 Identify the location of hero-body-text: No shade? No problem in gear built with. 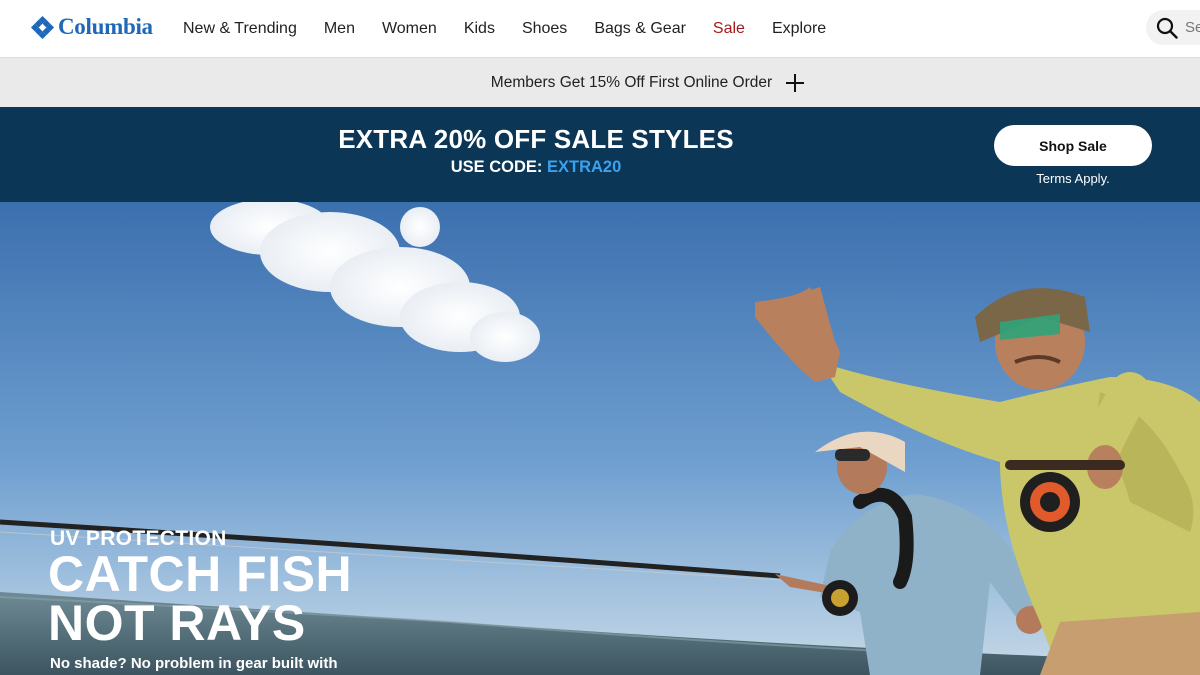
(194, 663).